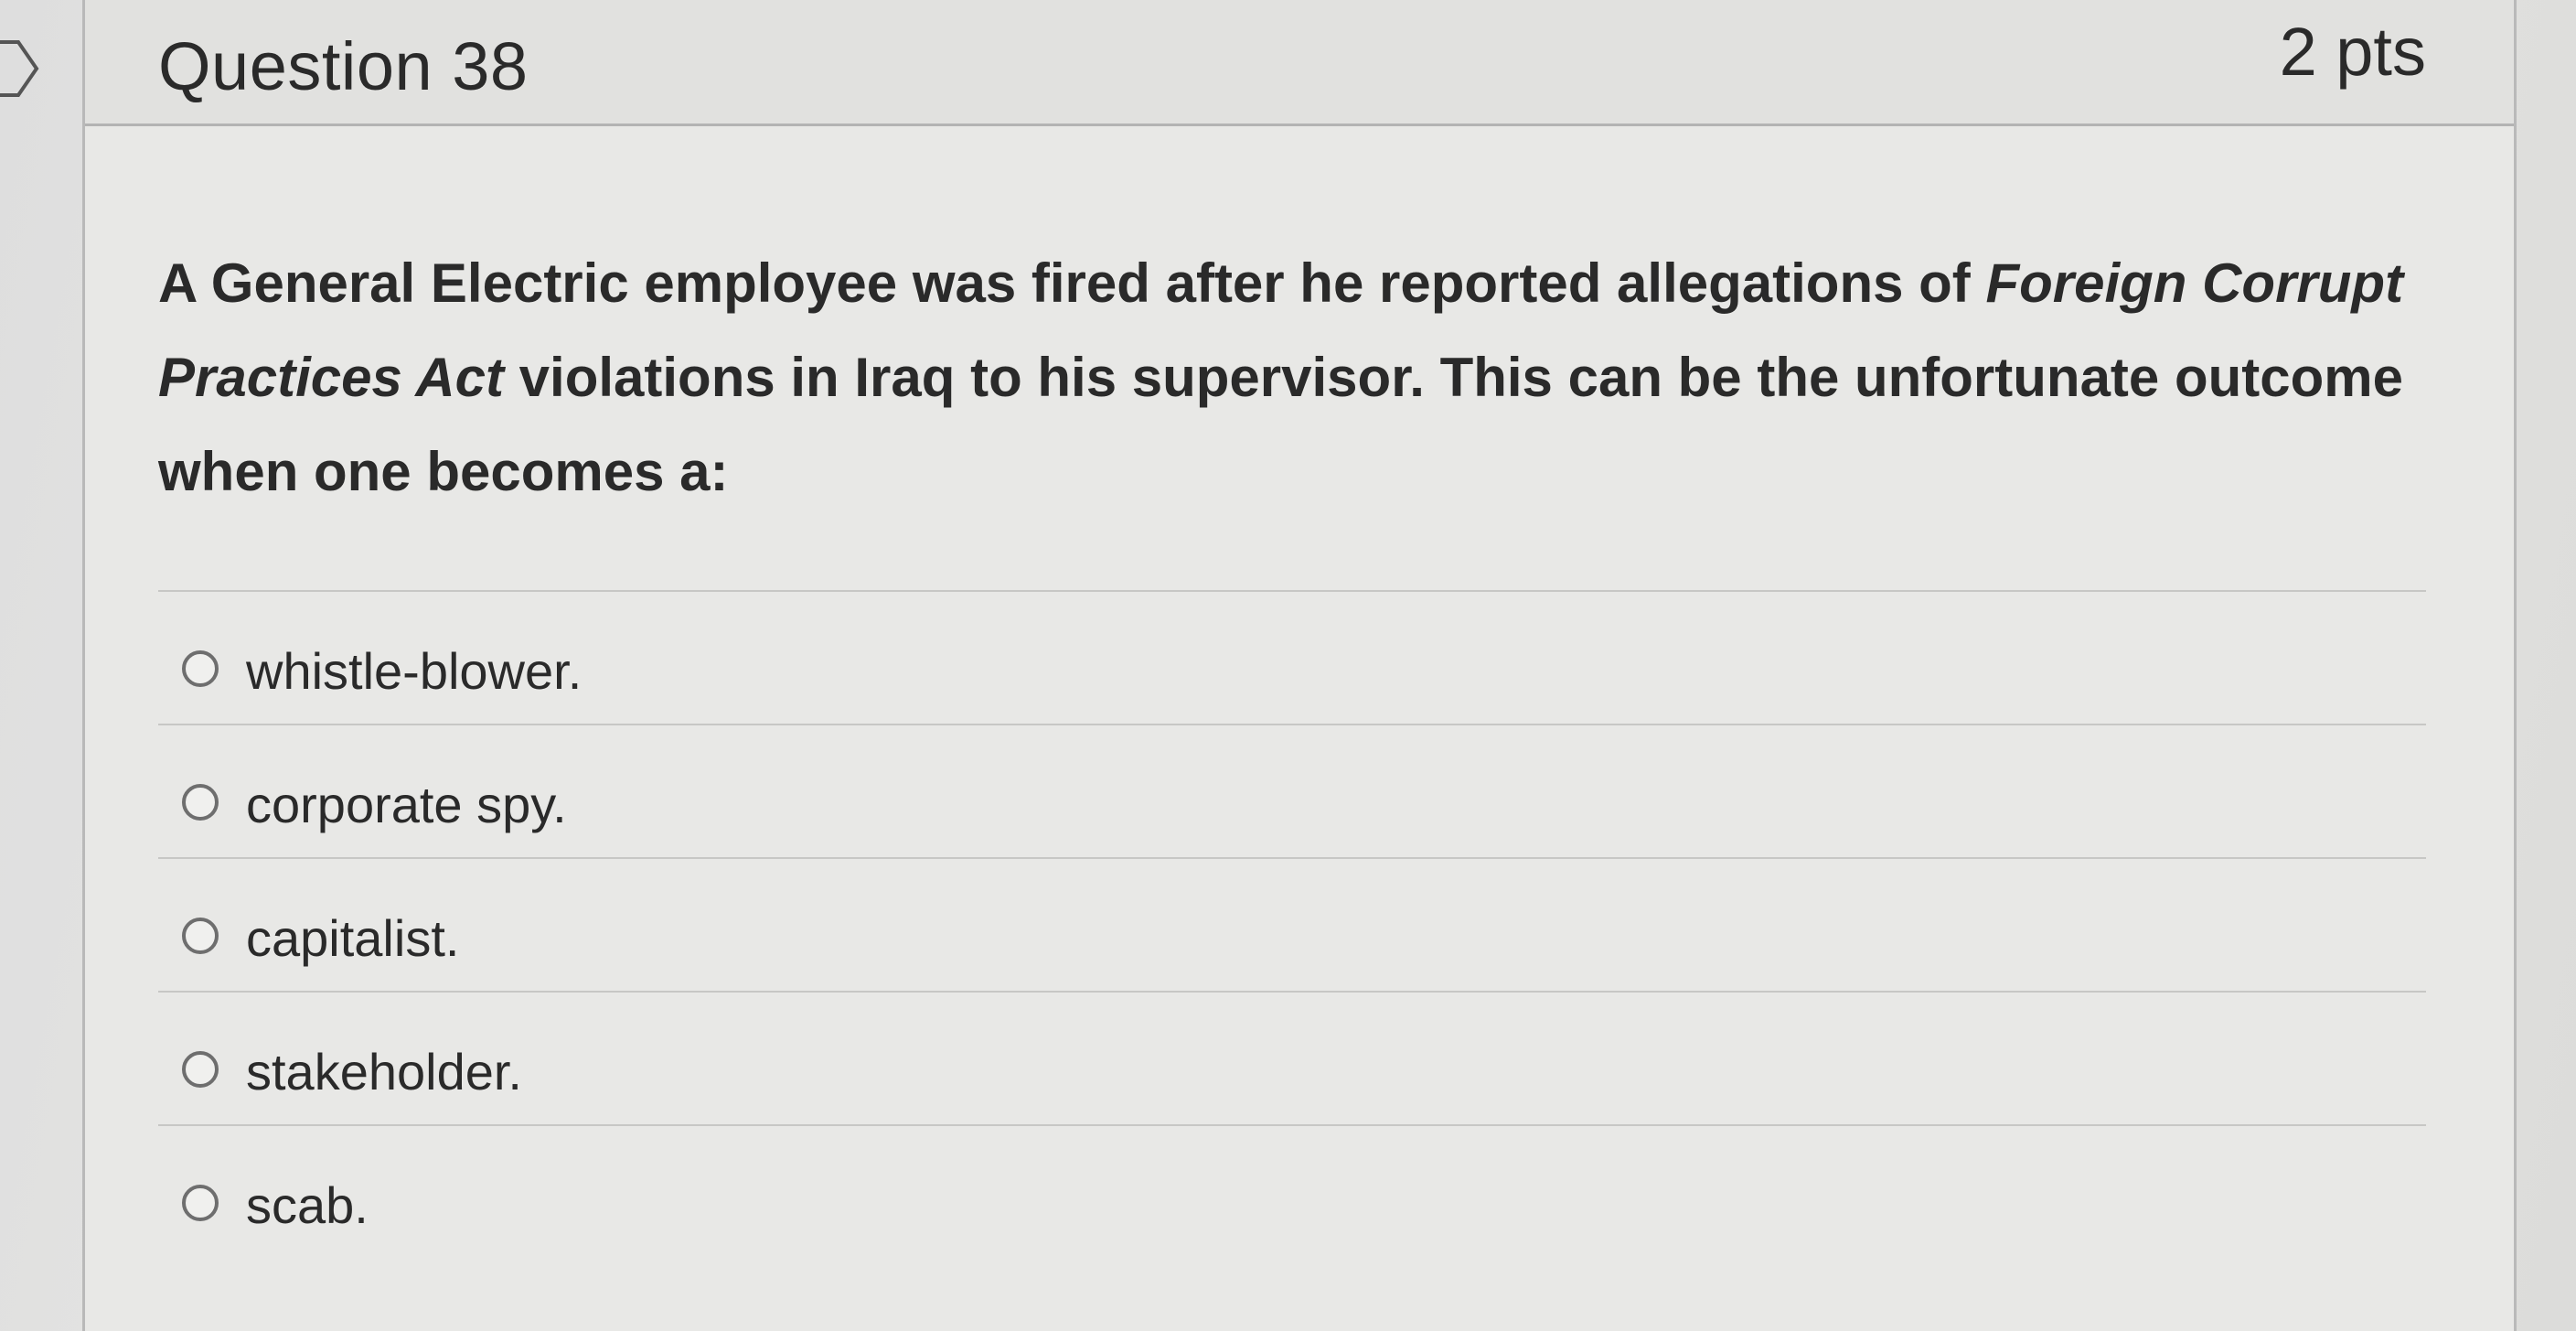 This screenshot has width=2576, height=1331. What do you see at coordinates (1292, 657) in the screenshot?
I see `answer-option: whistle-blower.` at bounding box center [1292, 657].